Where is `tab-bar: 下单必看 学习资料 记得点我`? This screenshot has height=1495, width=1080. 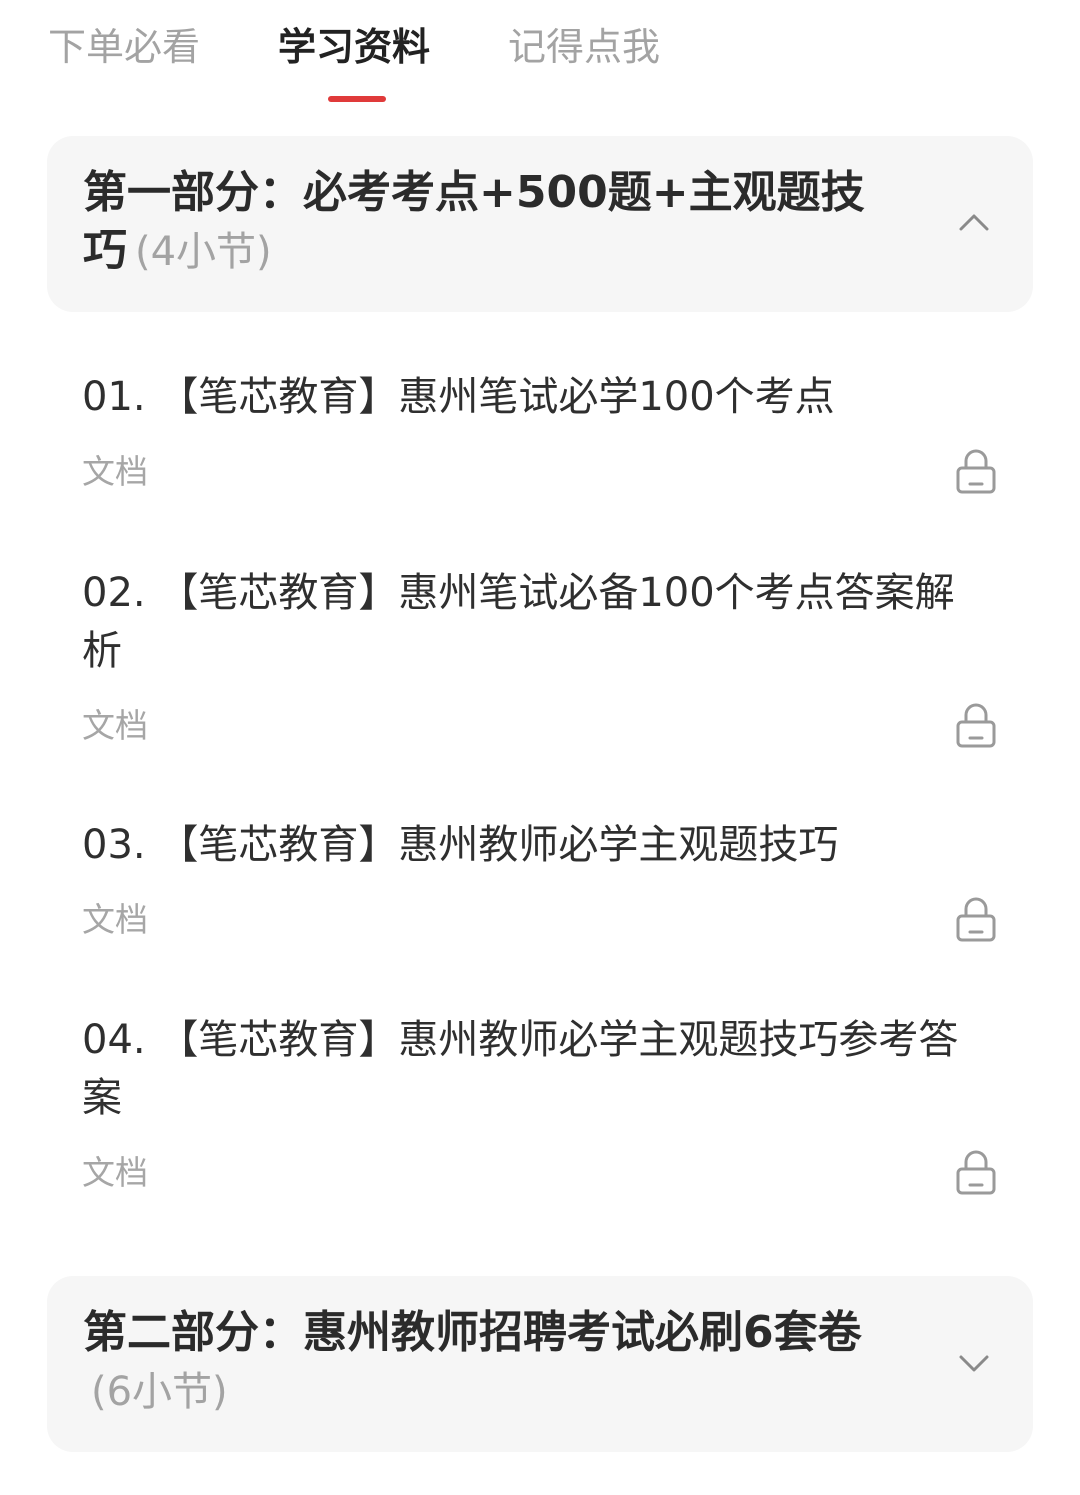
tab-bar: 下单必看 学习资料 记得点我 is located at coordinates (540, 55).